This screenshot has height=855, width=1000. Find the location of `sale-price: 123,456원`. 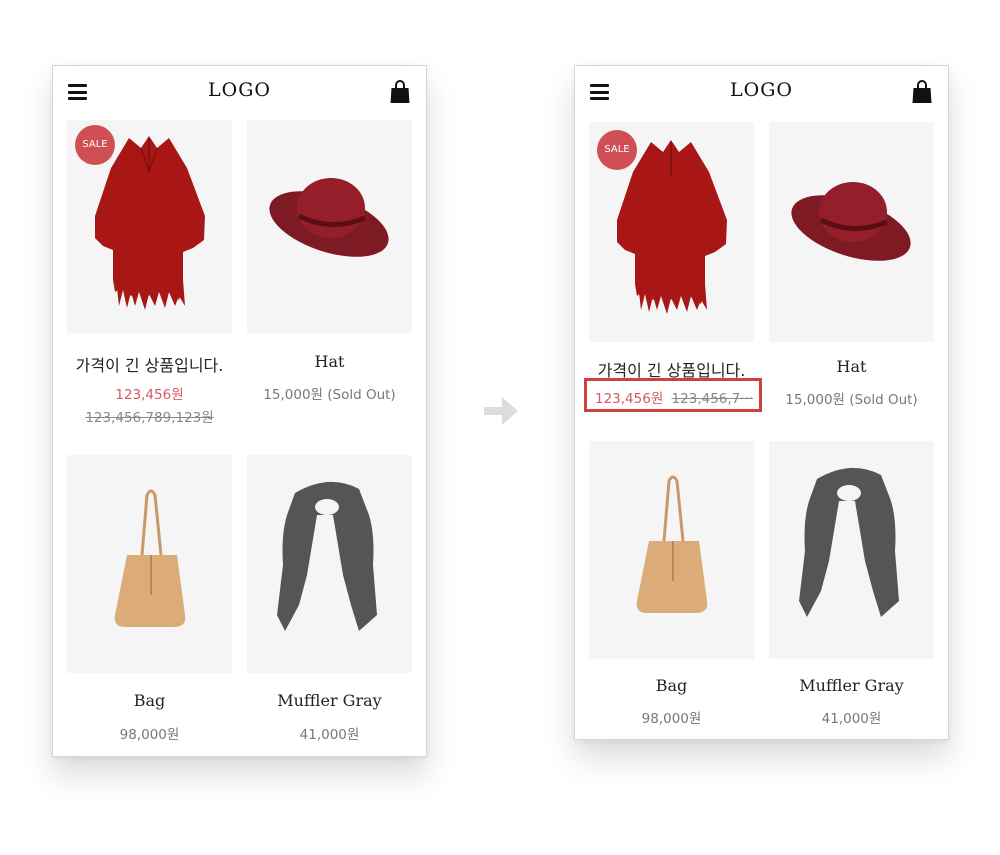

sale-price: 123,456원 is located at coordinates (149, 395).